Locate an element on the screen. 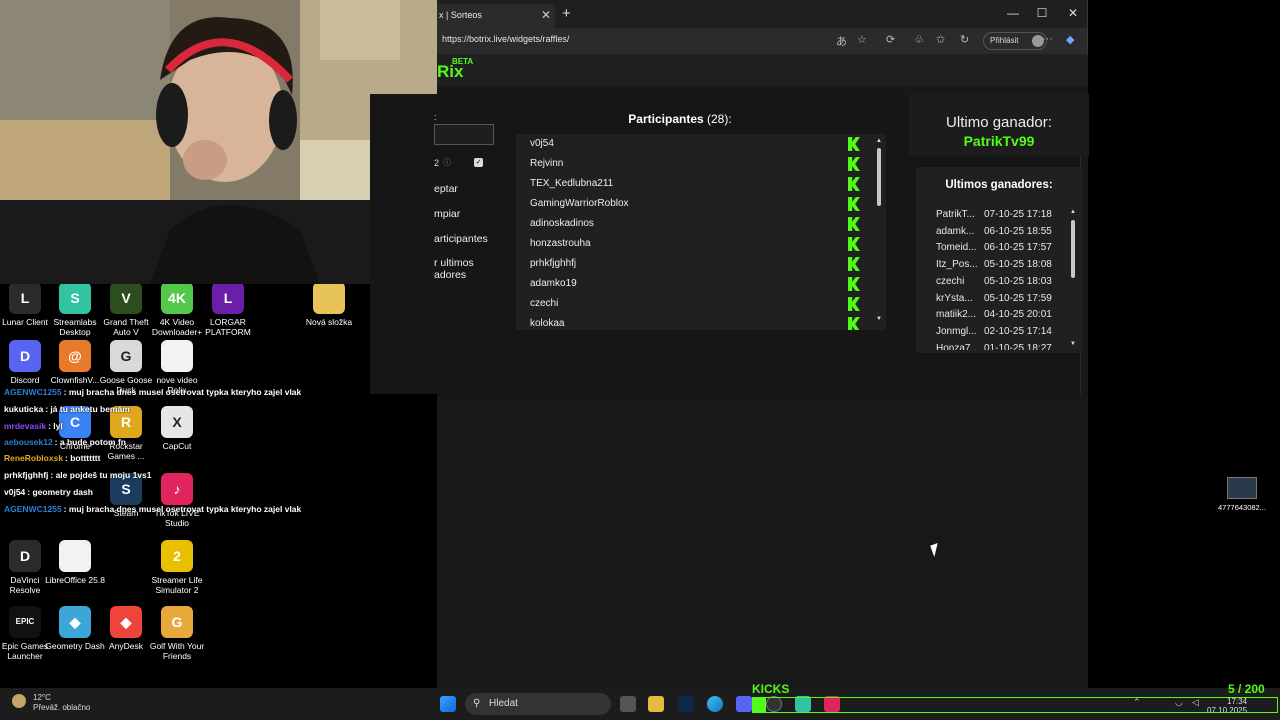  participant-row: GamingWarriorRoblox is located at coordinates (691, 204).